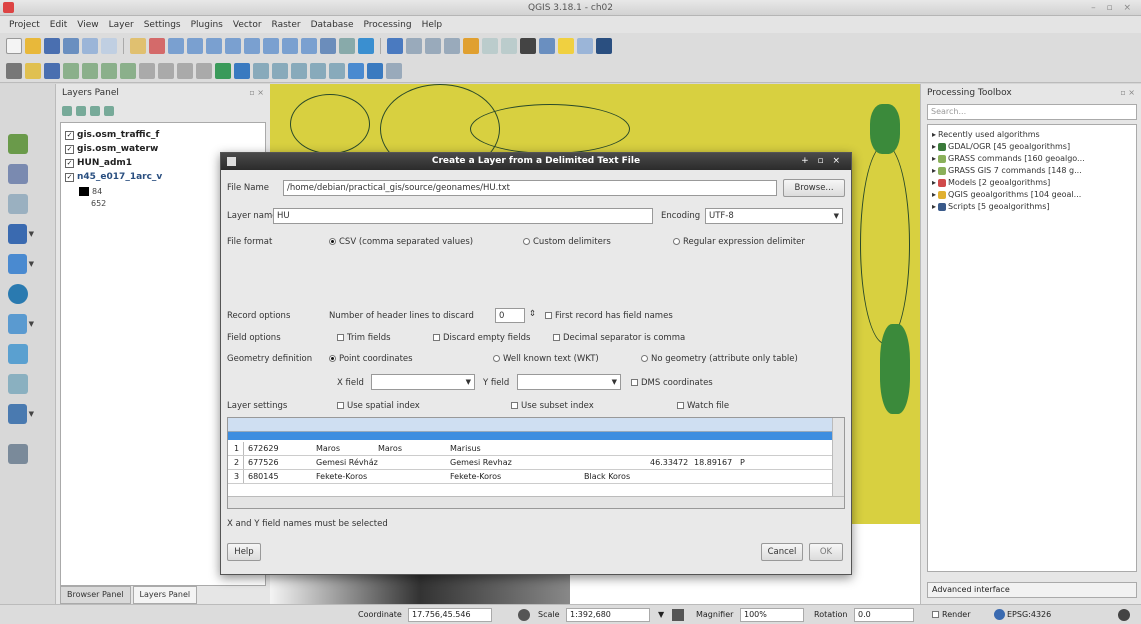  What do you see at coordinates (510, 315) in the screenshot?
I see `header-lines-spinbox: 0` at bounding box center [510, 315].